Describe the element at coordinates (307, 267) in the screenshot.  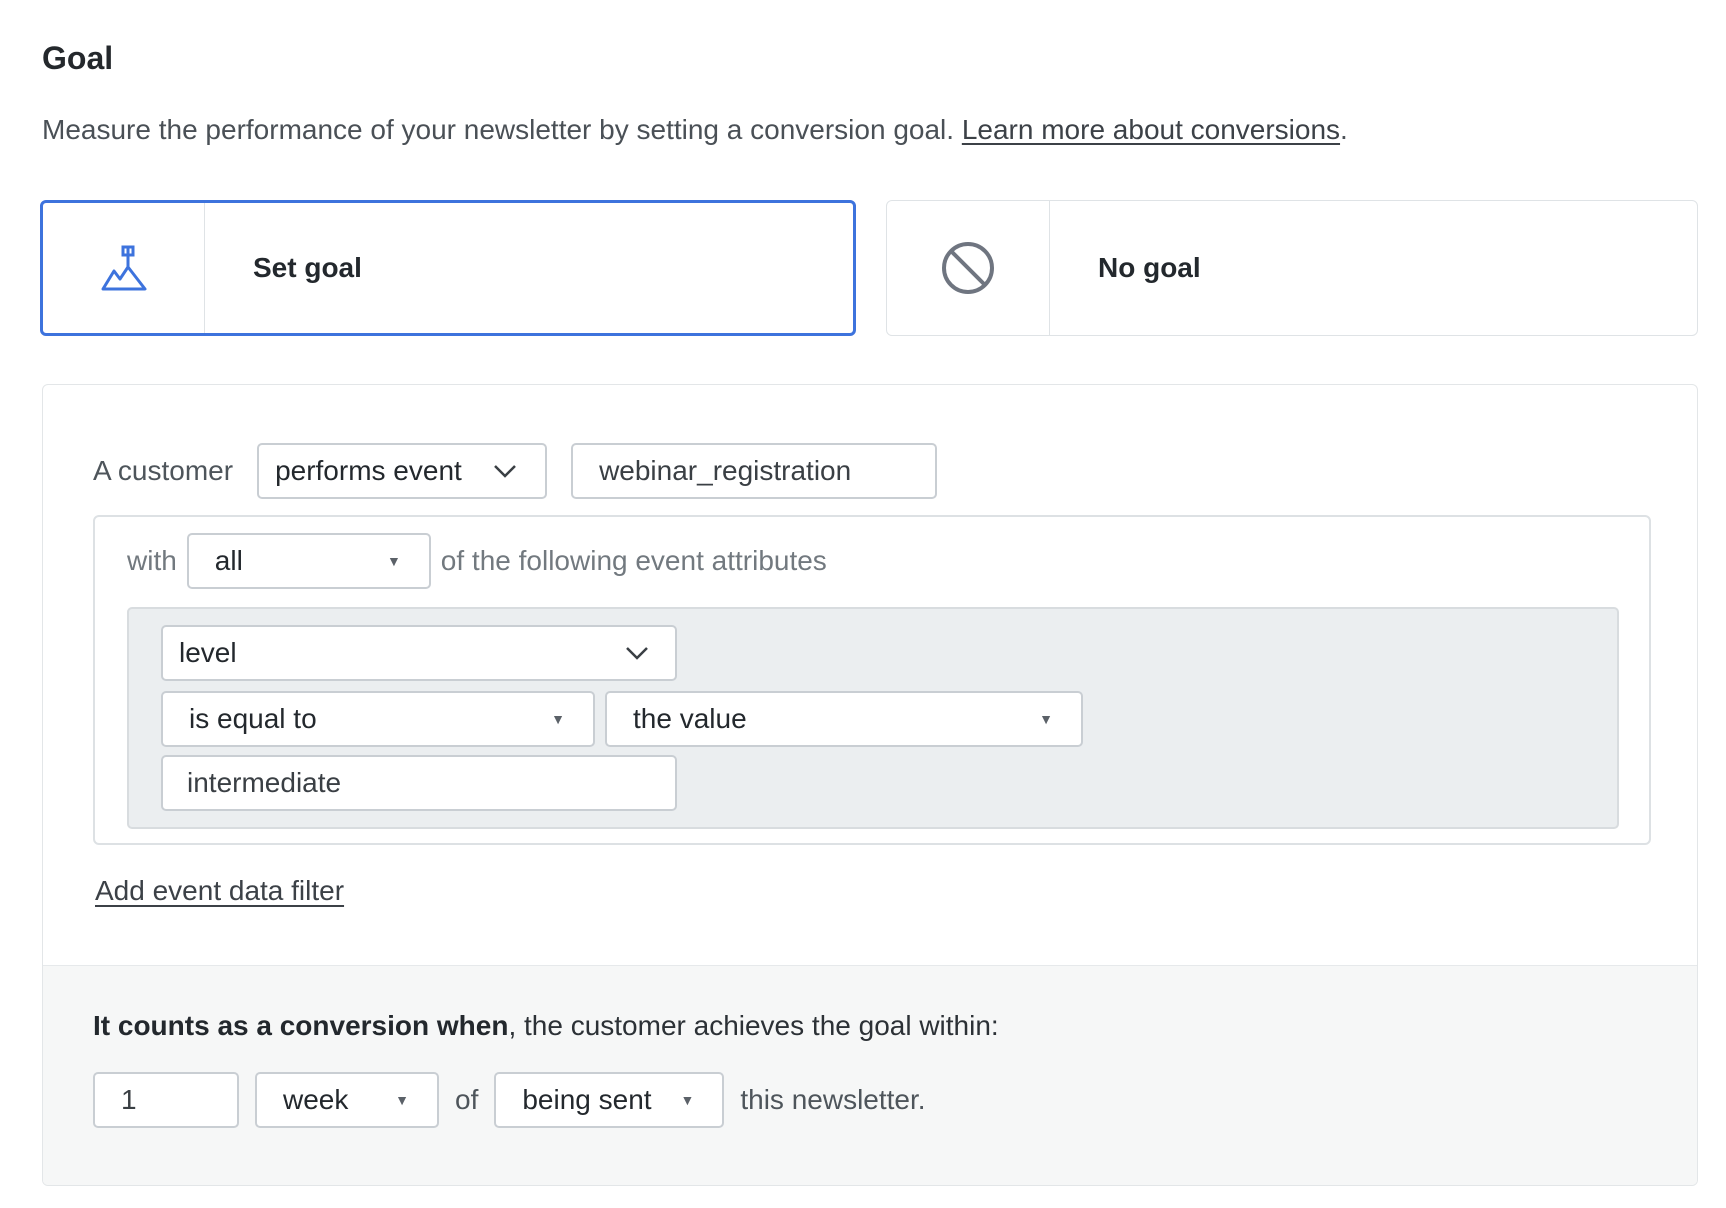
I see `set-goal-label: Set goal` at that location.